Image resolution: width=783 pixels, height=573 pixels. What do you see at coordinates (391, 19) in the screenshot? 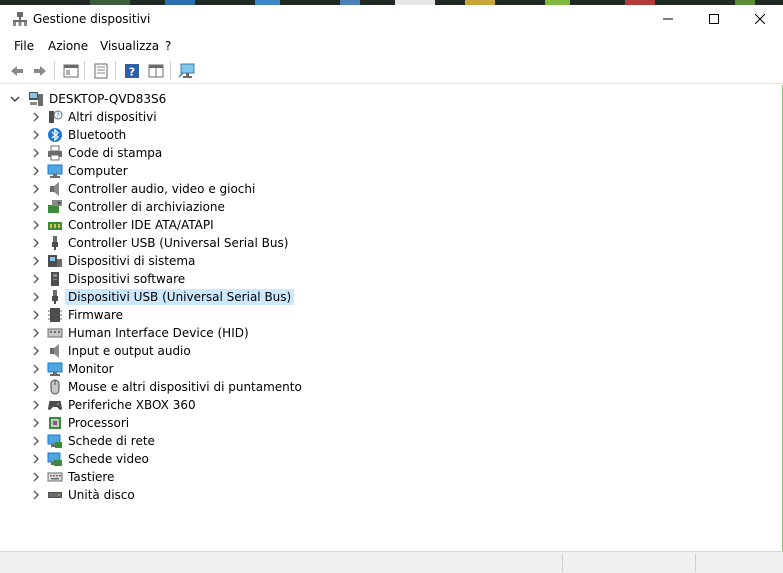
I see `title-bar: Gestione dispositivi` at bounding box center [391, 19].